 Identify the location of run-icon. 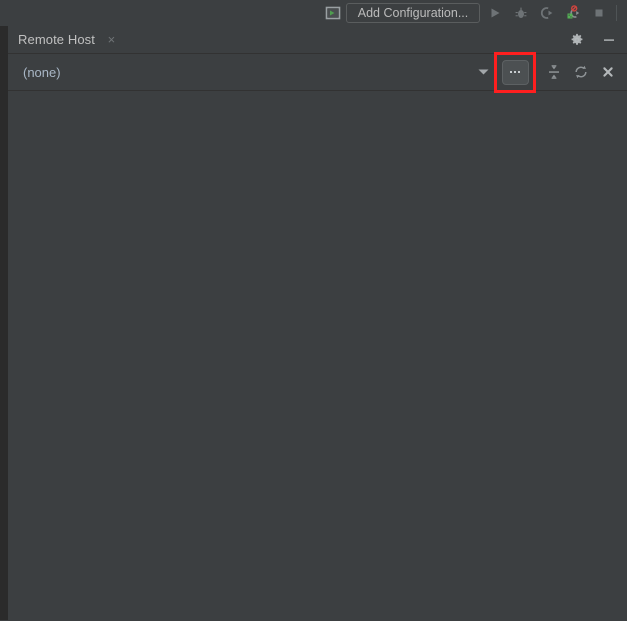
(495, 13).